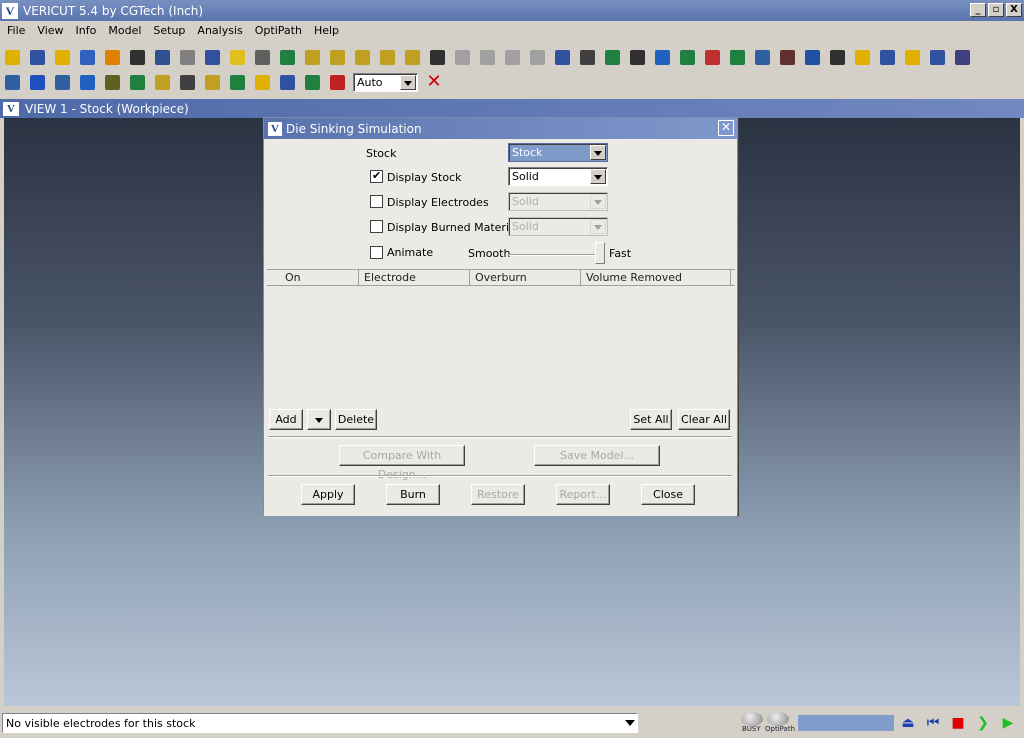 The height and width of the screenshot is (738, 1024). Describe the element at coordinates (337, 82) in the screenshot. I see `stop-icon` at that location.